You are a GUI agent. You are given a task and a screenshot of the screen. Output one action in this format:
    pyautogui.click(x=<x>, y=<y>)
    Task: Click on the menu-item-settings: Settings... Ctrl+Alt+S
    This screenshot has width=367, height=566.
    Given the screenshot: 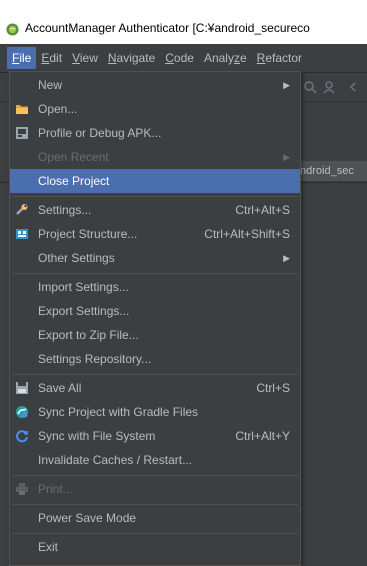 What is the action you would take?
    pyautogui.click(x=155, y=210)
    